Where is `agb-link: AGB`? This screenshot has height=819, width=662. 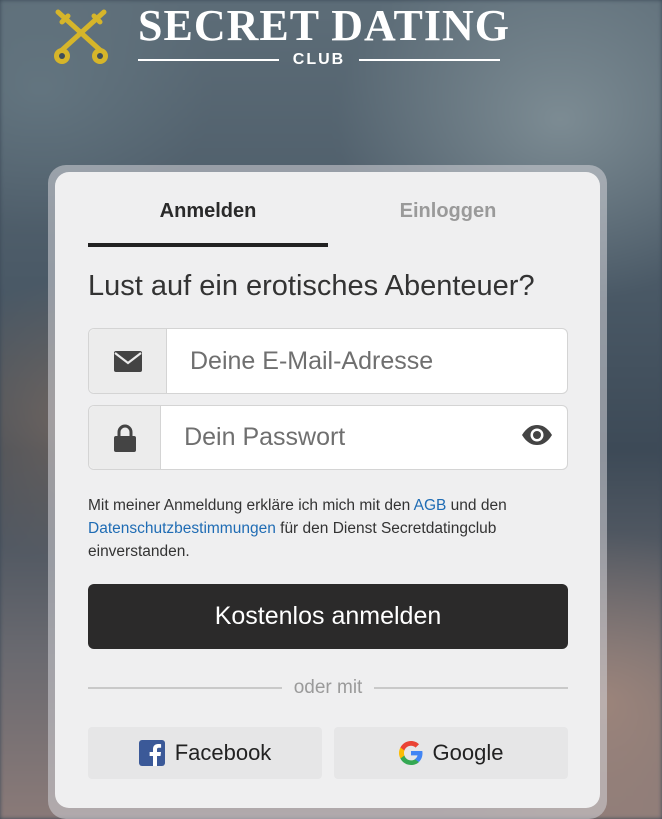
agb-link: AGB is located at coordinates (430, 505).